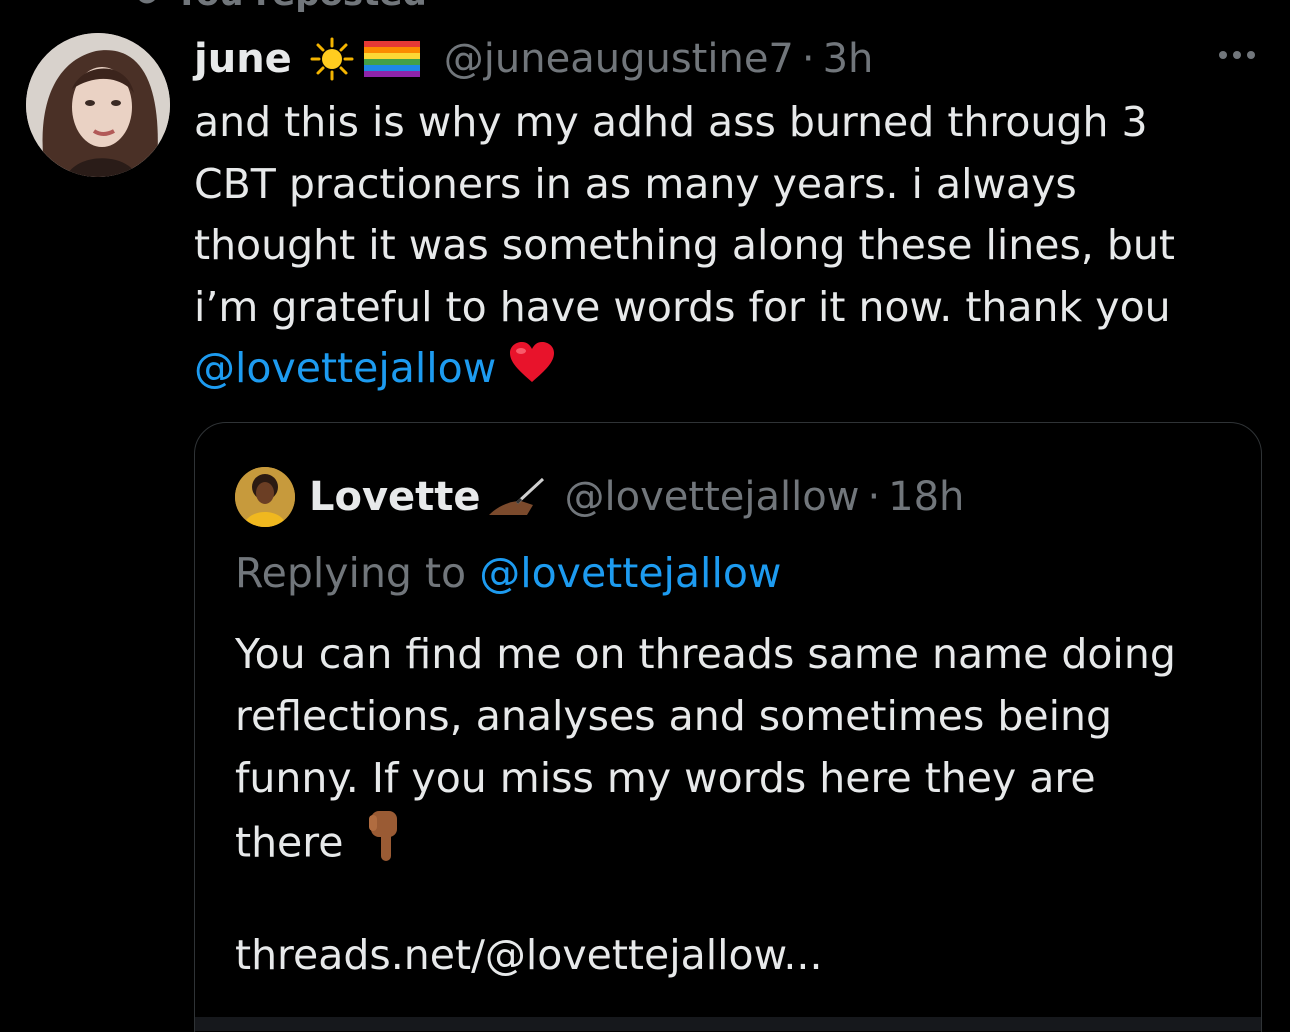 The height and width of the screenshot is (1032, 1290). What do you see at coordinates (301, 7) in the screenshot?
I see `repost-label: You reposted` at bounding box center [301, 7].